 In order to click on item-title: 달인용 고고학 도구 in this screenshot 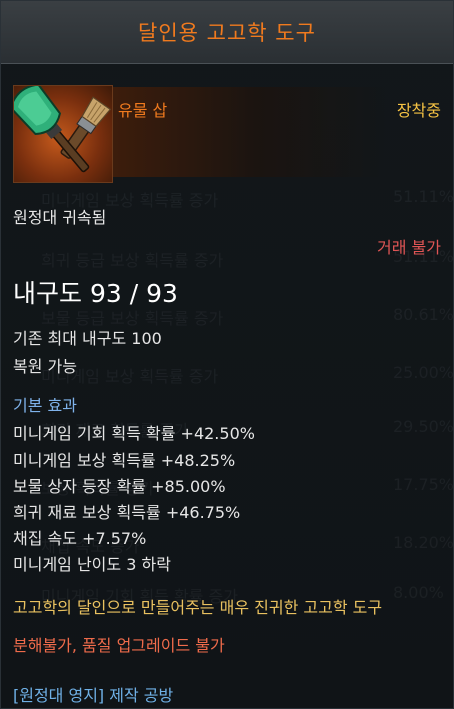, I will do `click(227, 33)`.